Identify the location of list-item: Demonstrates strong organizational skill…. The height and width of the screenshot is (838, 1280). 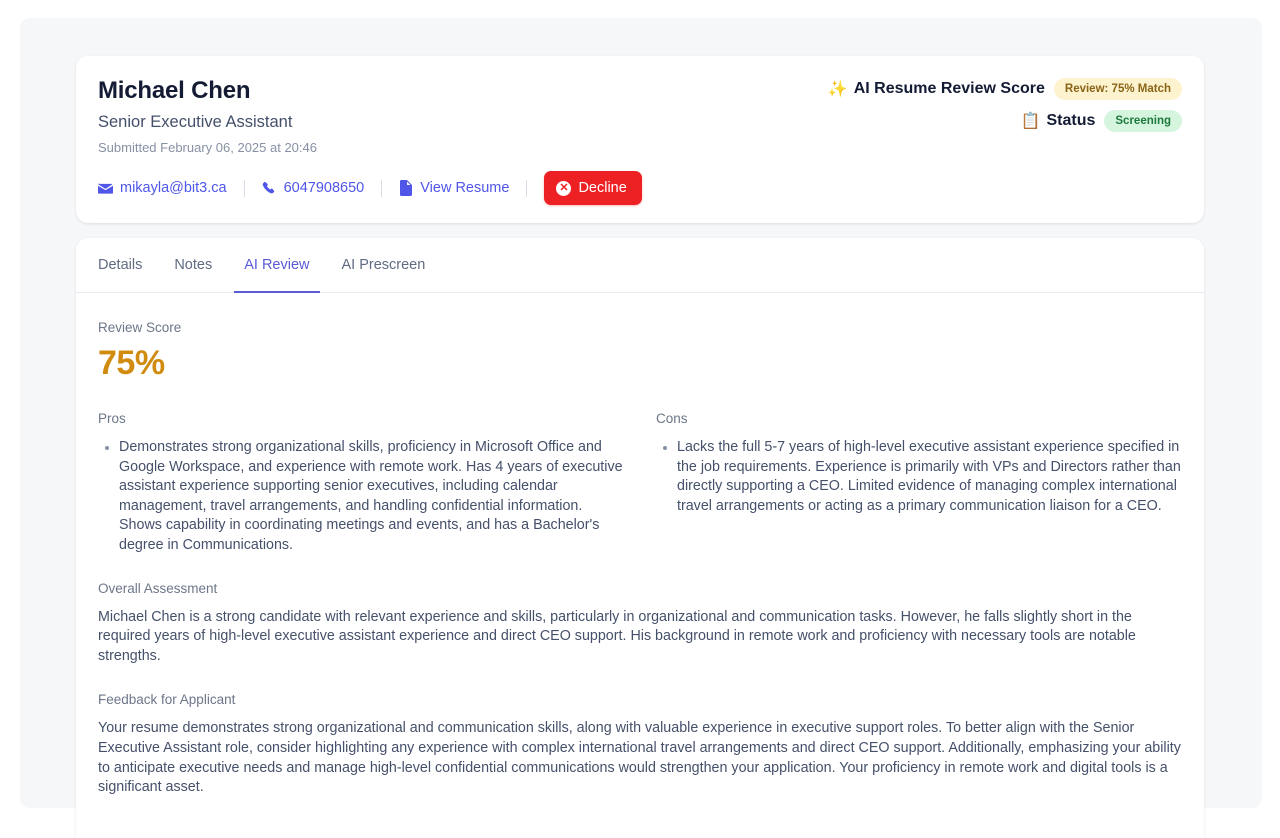
(371, 497).